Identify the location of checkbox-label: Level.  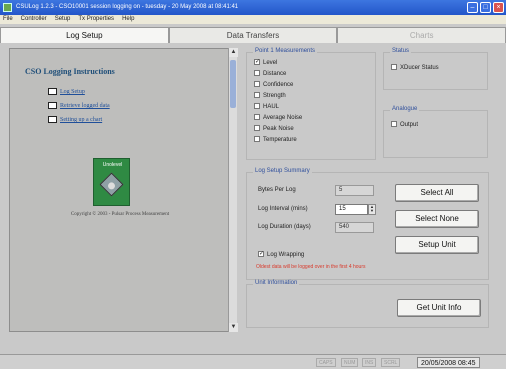
(270, 63).